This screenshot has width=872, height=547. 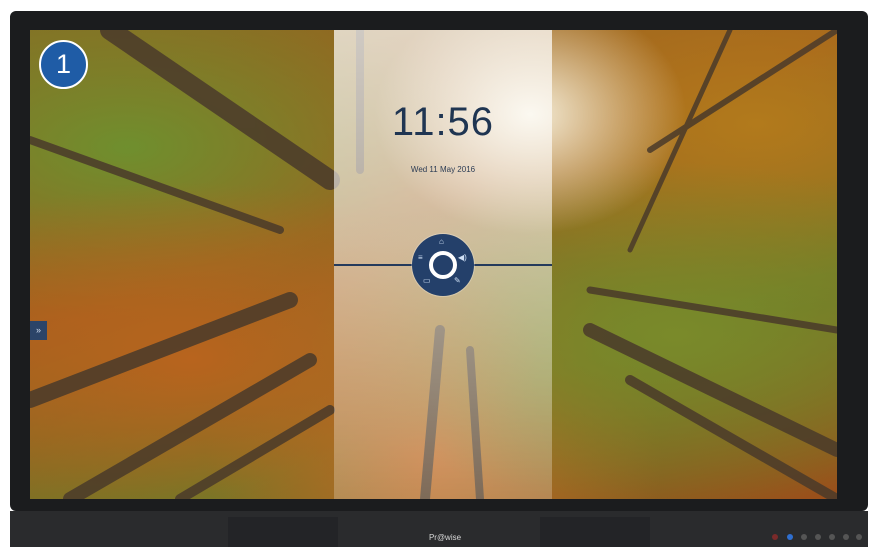 I want to click on clock-time: 11:56, so click(x=443, y=122).